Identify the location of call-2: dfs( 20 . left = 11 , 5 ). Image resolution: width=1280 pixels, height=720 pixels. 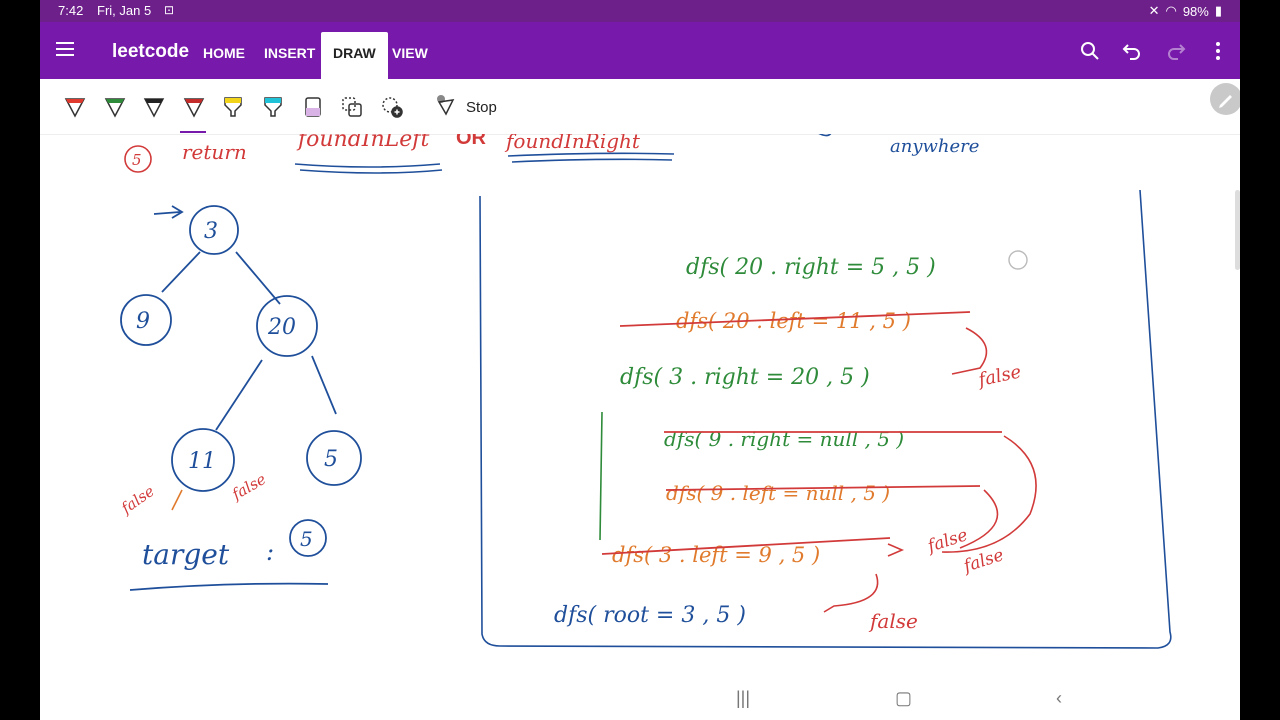
(793, 321).